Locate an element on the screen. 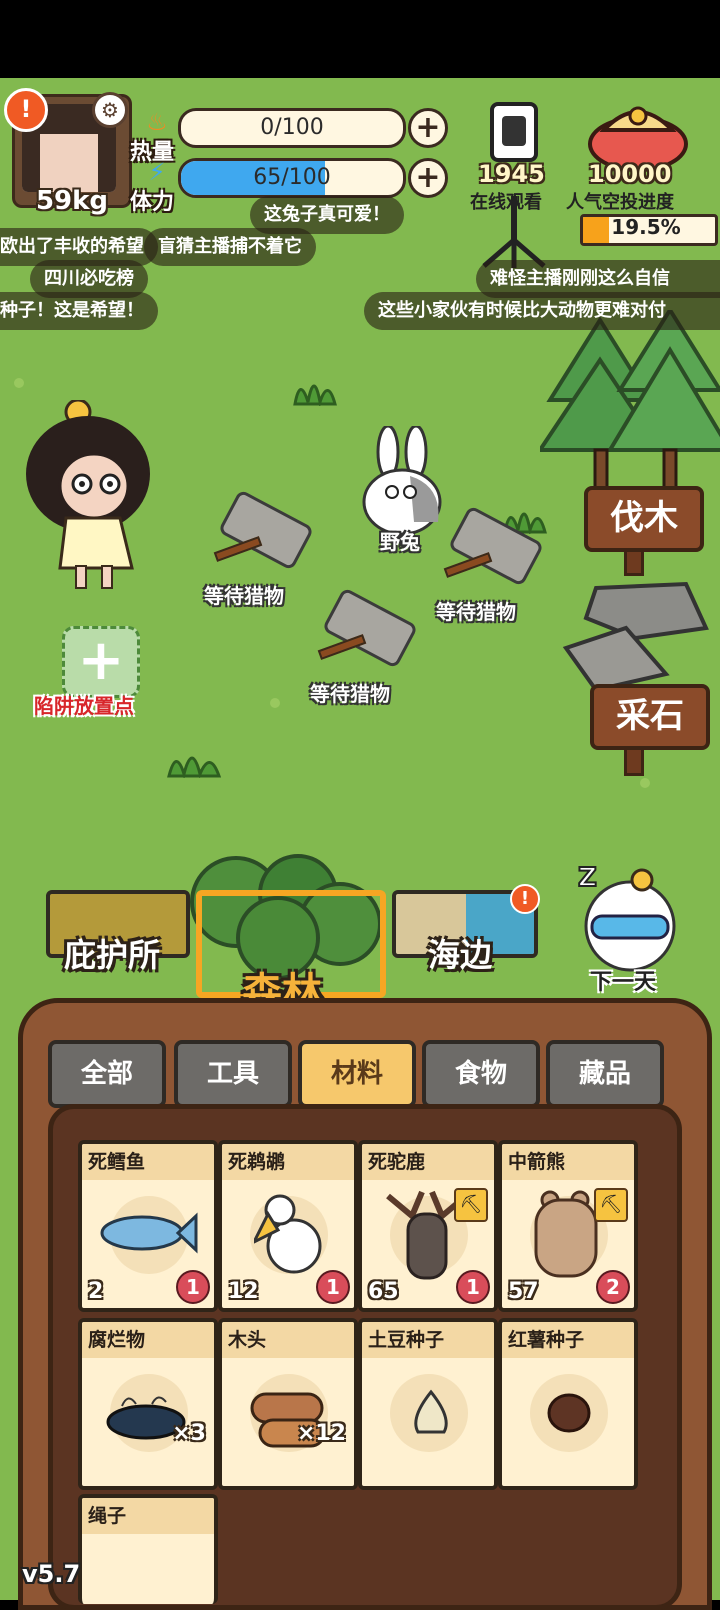 This screenshot has width=720, height=1610. item-card: 死鳕鱼 2 1 is located at coordinates (148, 1226).